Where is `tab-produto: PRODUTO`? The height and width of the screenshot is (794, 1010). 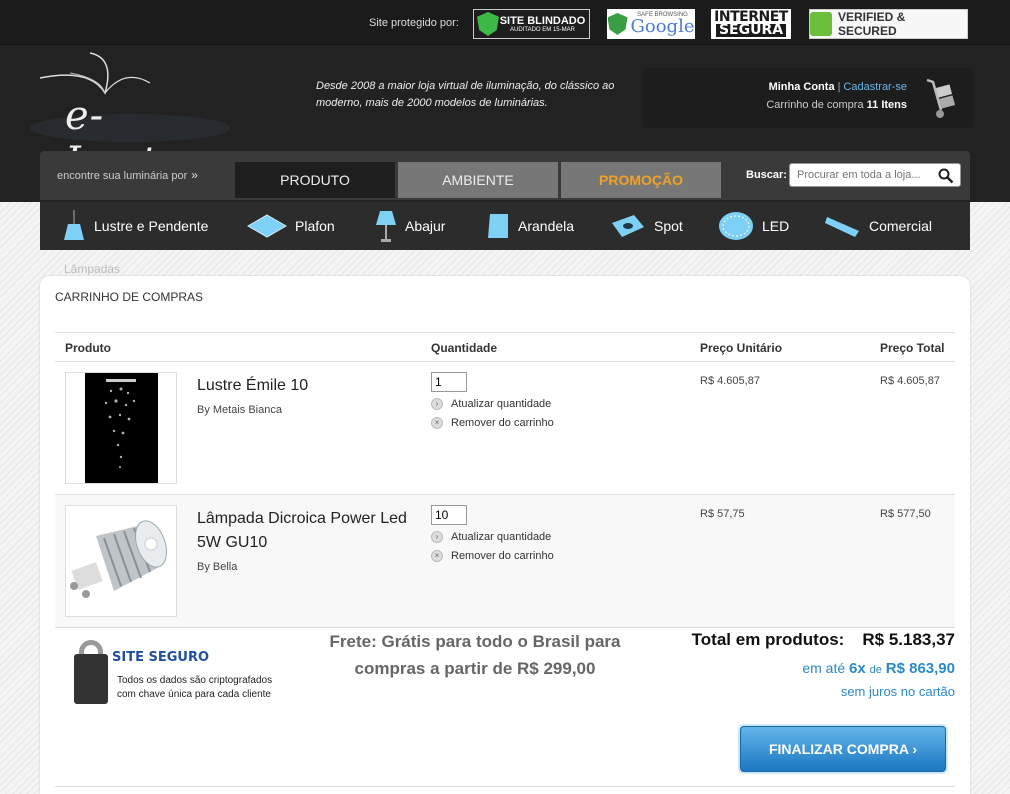 tab-produto: PRODUTO is located at coordinates (315, 180).